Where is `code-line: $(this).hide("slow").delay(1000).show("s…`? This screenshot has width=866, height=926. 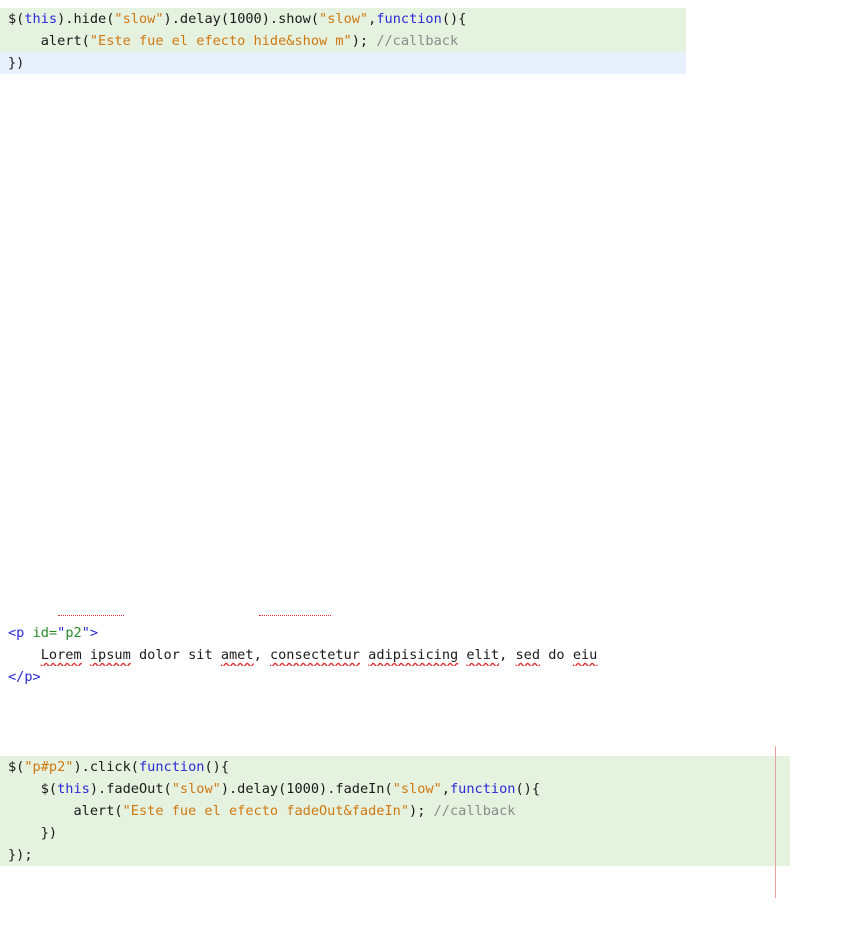 code-line: $(this).hide("slow").delay(1000).show("s… is located at coordinates (343, 19).